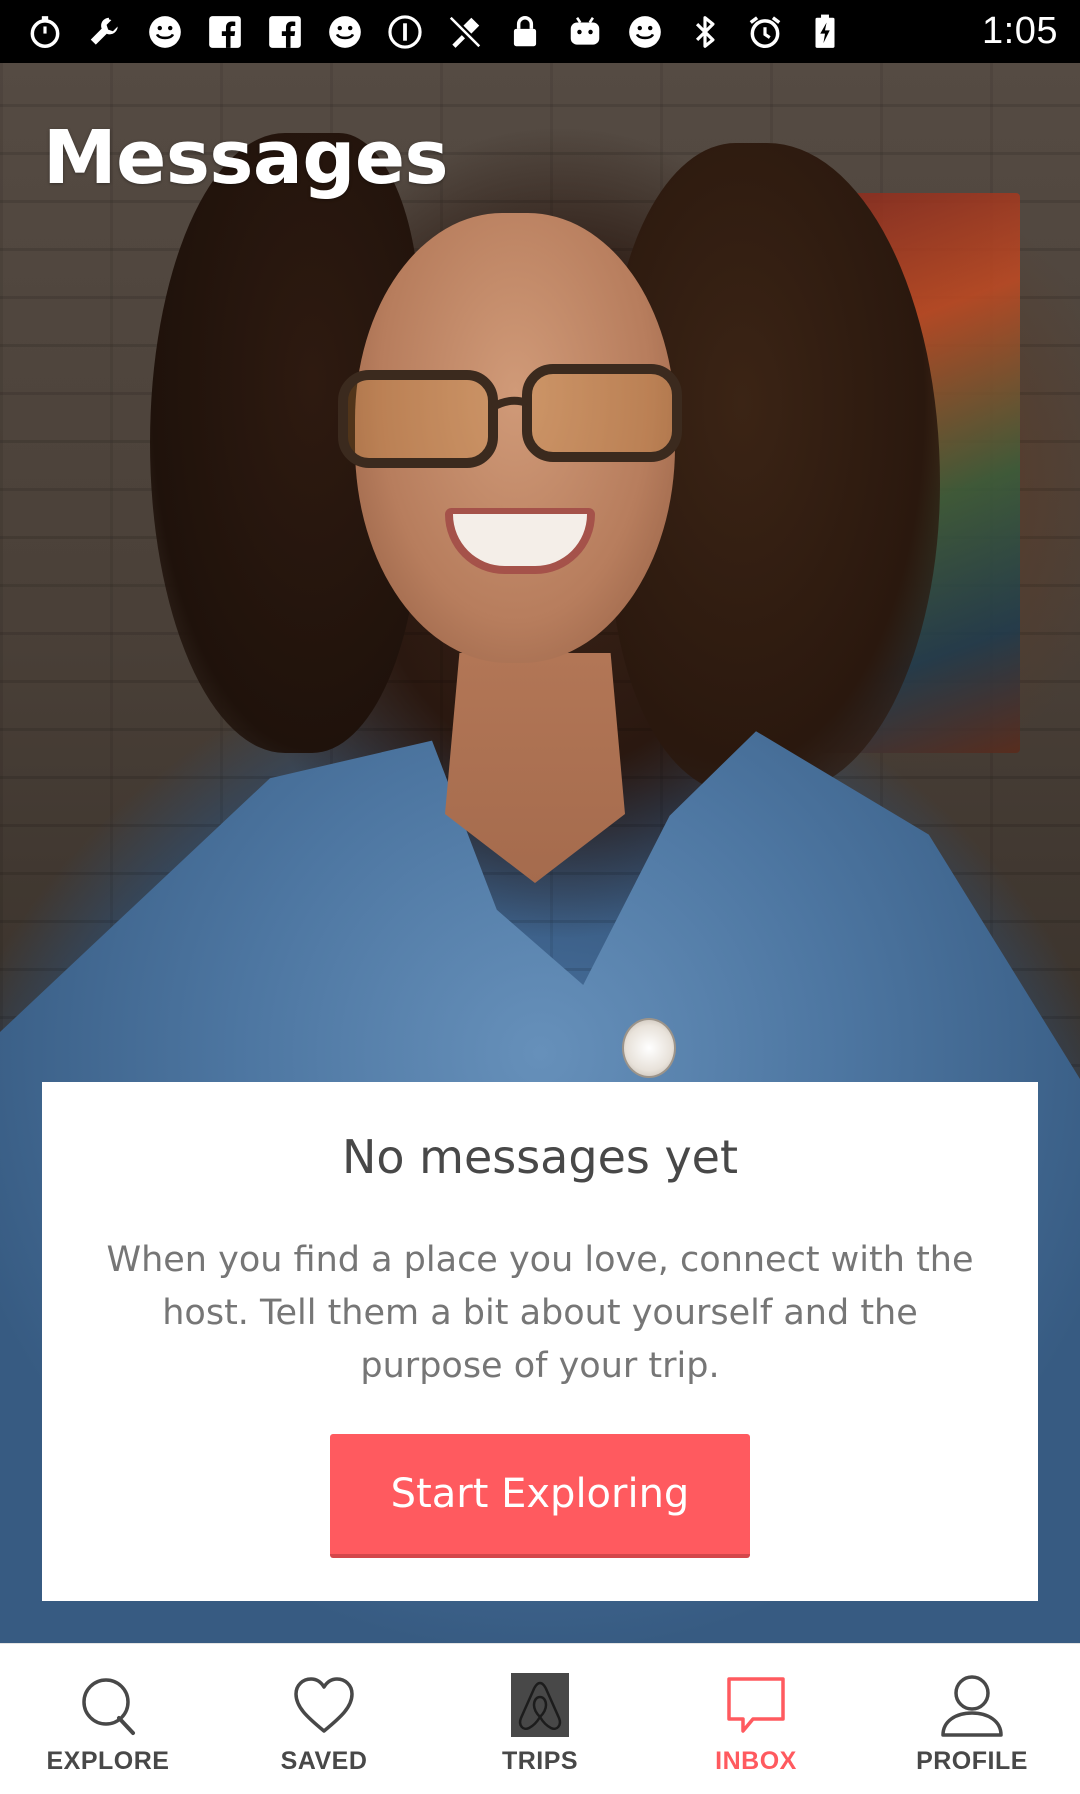 The height and width of the screenshot is (1794, 1080). I want to click on start-exploring-button: Start Exploring, so click(540, 1496).